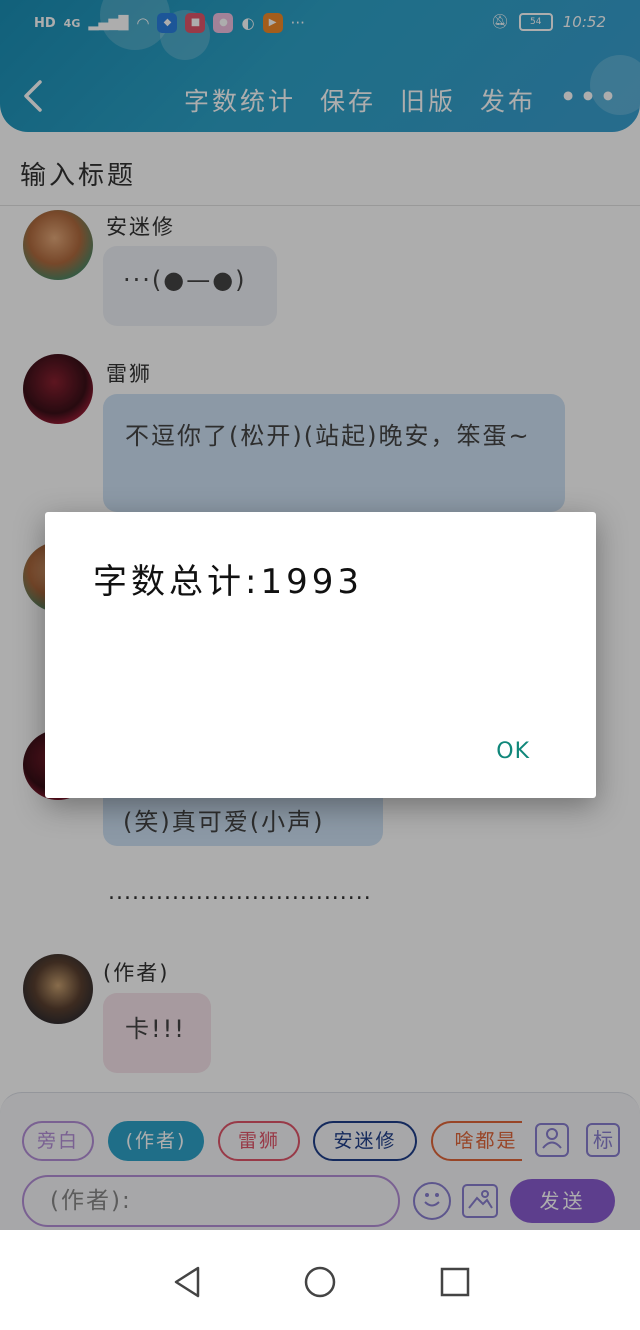 The width and height of the screenshot is (640, 1330). What do you see at coordinates (513, 751) in the screenshot?
I see `ok-button: OK` at bounding box center [513, 751].